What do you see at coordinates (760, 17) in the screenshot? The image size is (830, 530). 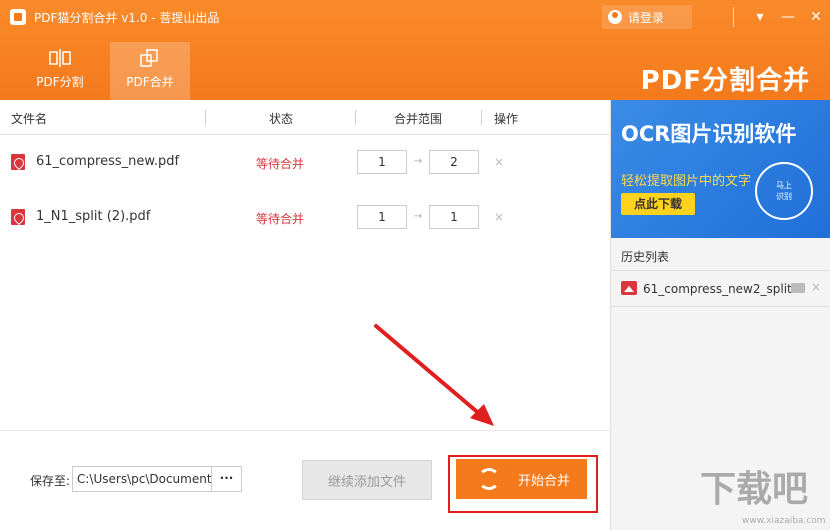 I see `menu-dropdown-button: ▾` at bounding box center [760, 17].